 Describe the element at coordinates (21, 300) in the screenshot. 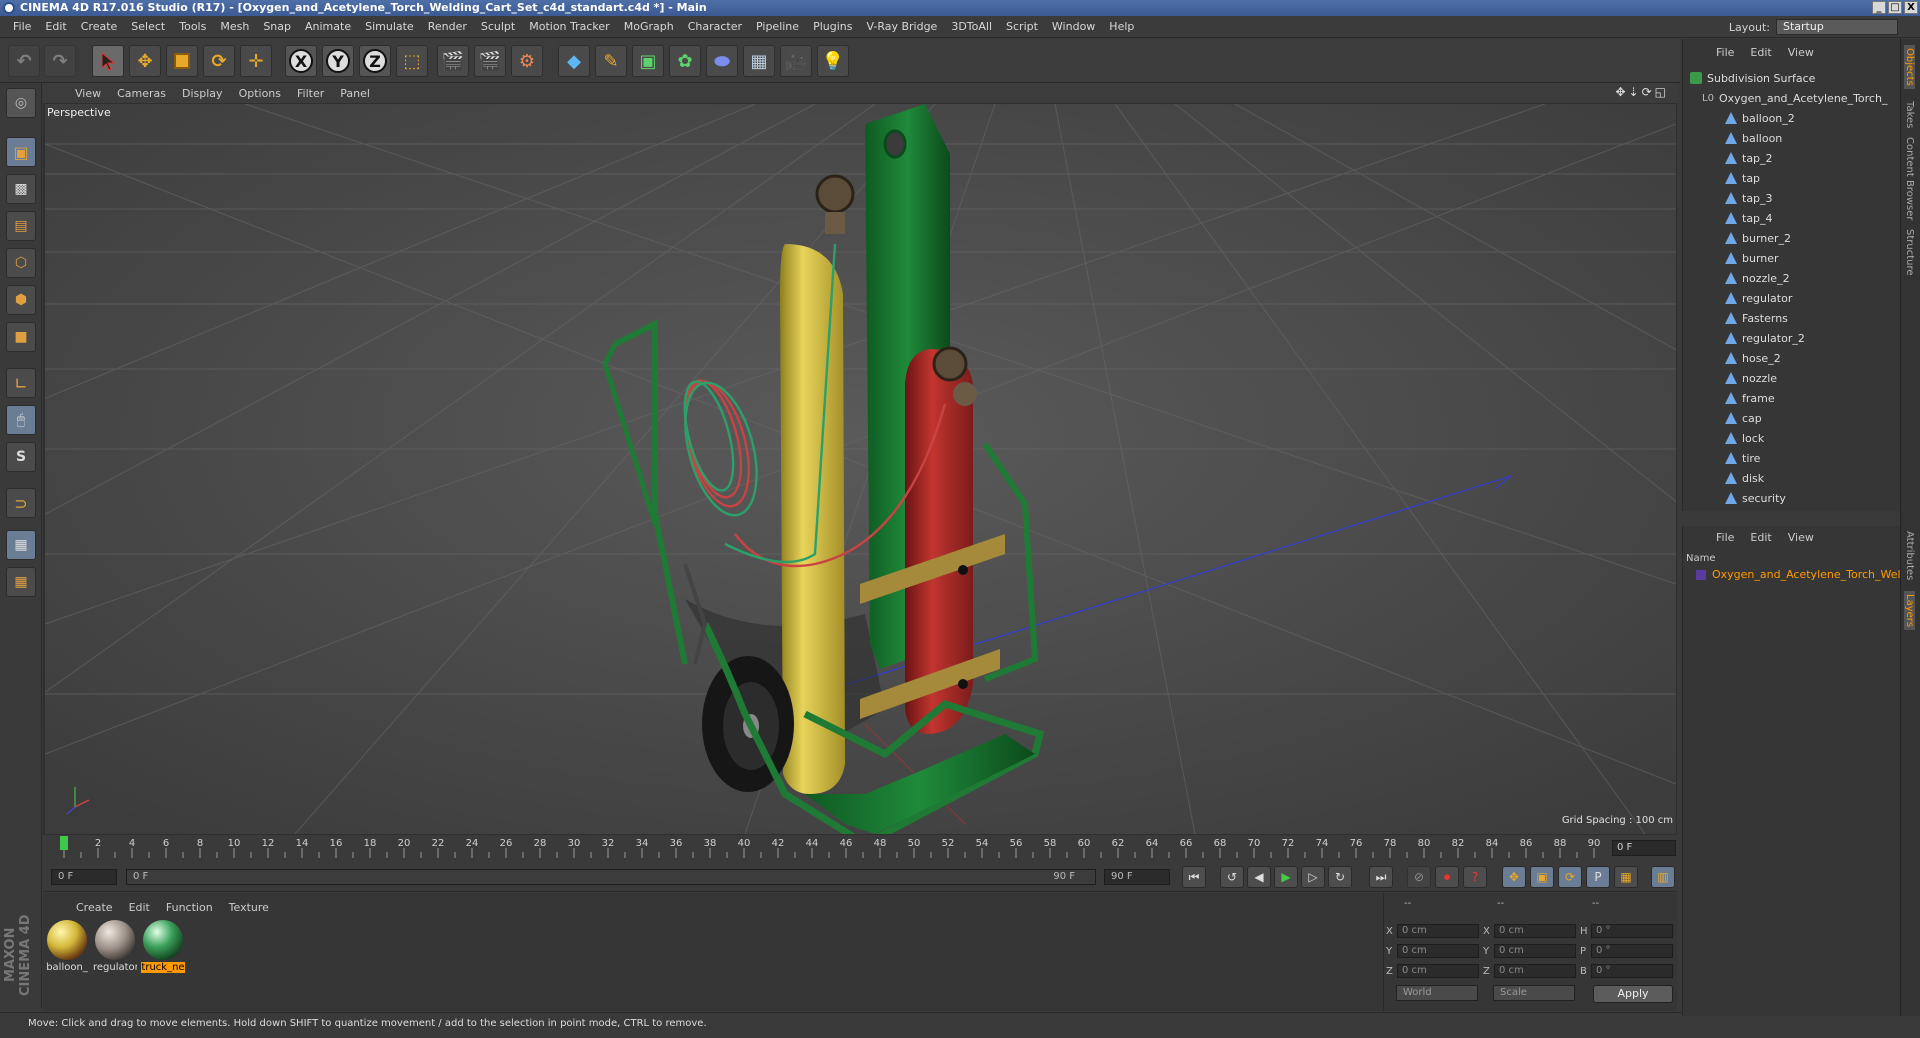

I see `edges-mode-icon: ⬢` at that location.